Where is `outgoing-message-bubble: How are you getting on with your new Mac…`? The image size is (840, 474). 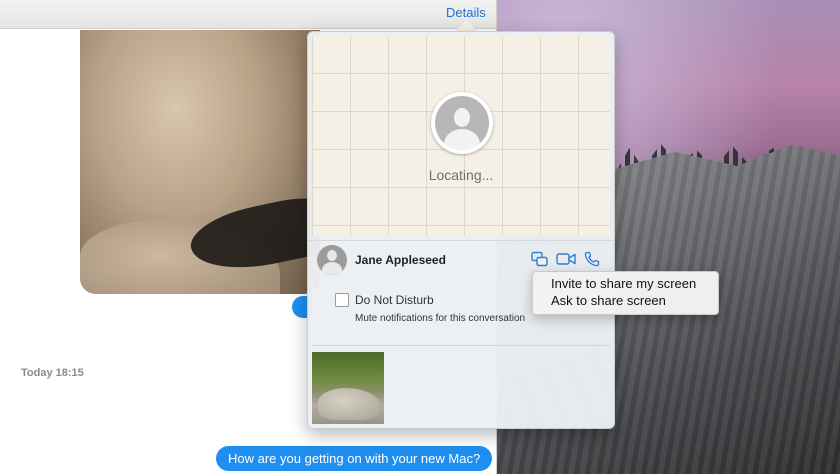
outgoing-message-bubble: How are you getting on with your new Mac… is located at coordinates (354, 458).